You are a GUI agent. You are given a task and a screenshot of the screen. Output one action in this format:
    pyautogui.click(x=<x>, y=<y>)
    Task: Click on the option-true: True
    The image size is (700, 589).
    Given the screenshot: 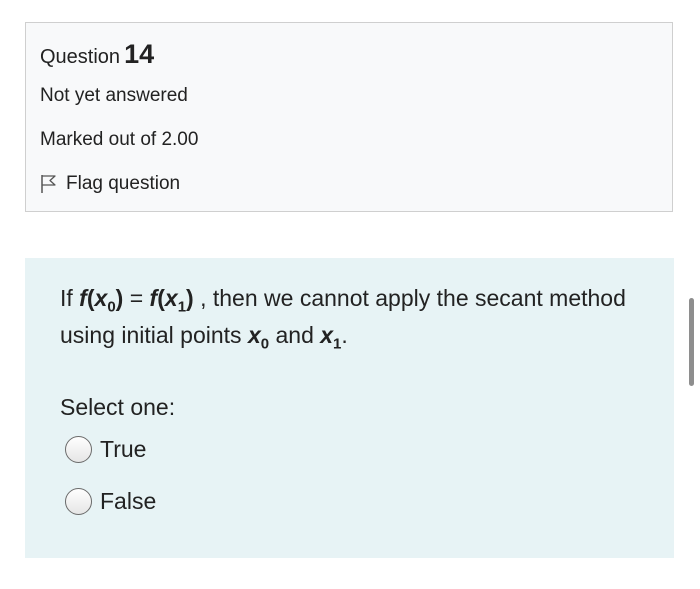 What is the action you would take?
    pyautogui.click(x=105, y=449)
    